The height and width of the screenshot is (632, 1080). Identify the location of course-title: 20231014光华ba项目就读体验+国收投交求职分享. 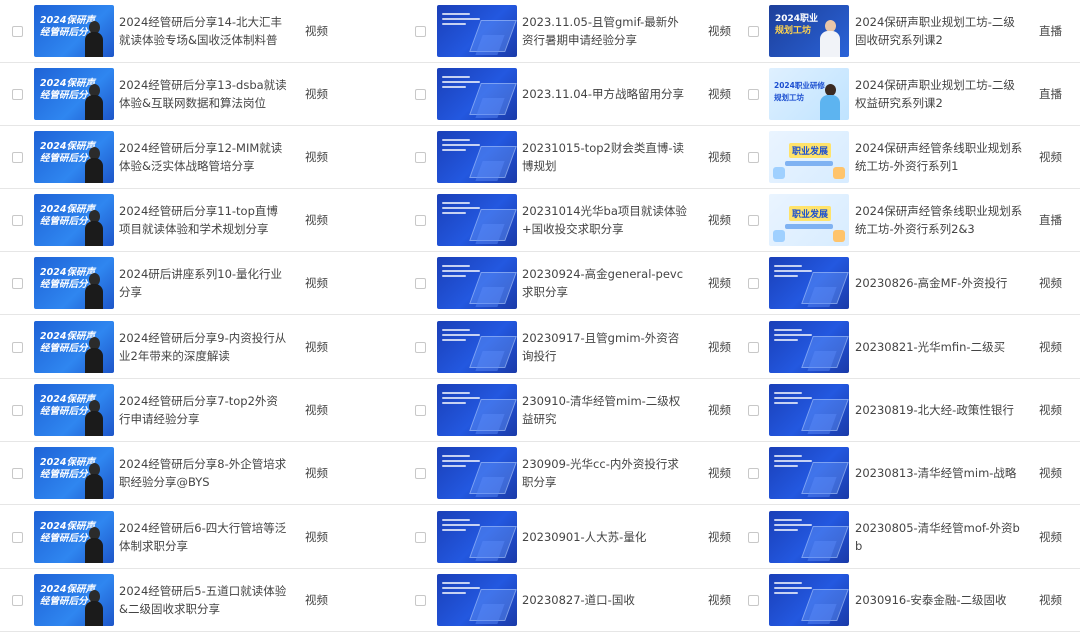
(604, 220).